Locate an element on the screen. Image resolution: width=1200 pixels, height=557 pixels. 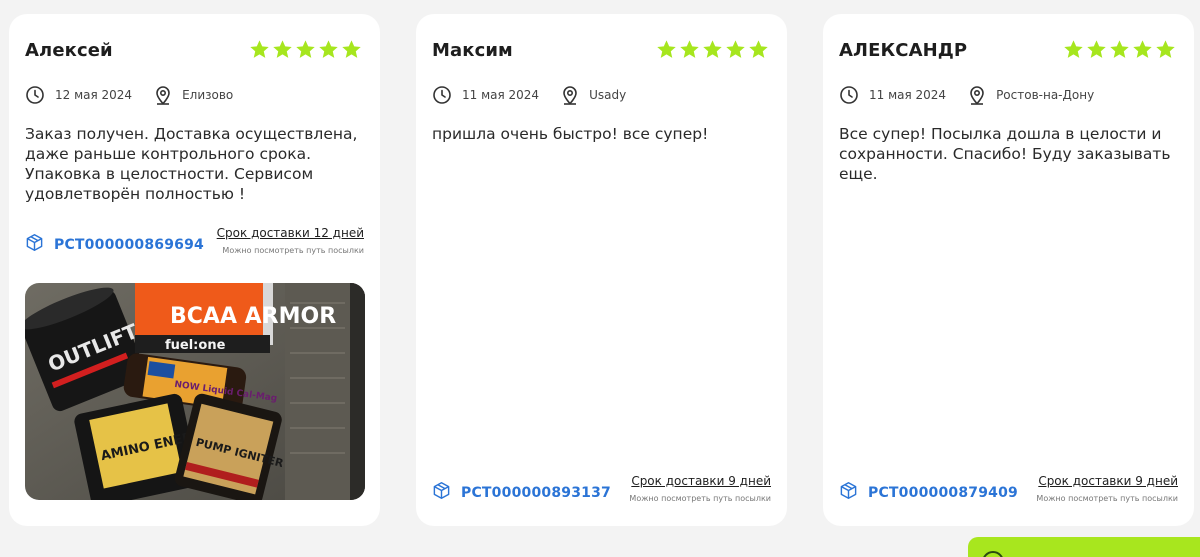
review-author: Алексей is located at coordinates (69, 50).